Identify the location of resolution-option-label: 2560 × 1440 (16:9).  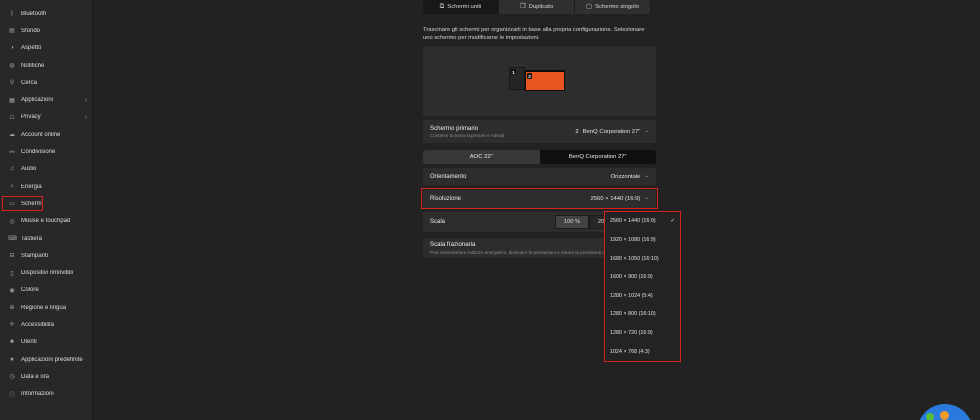
(633, 221).